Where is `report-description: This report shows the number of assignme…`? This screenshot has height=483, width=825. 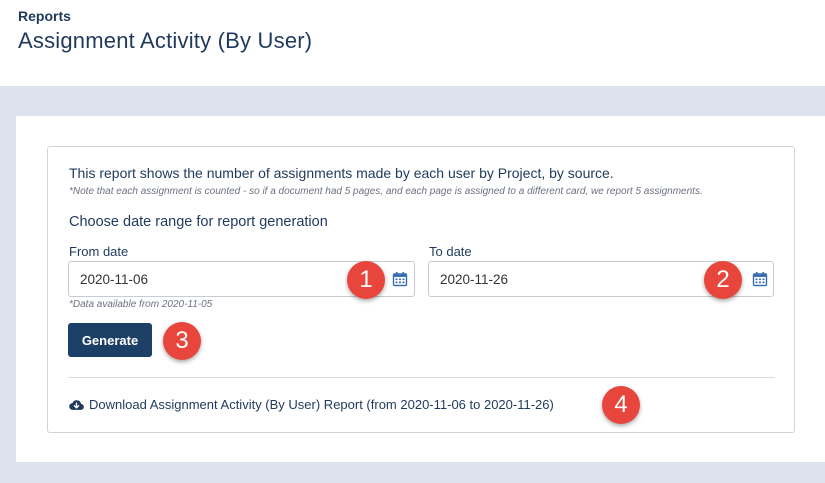
report-description: This report shows the number of assignme… is located at coordinates (341, 173).